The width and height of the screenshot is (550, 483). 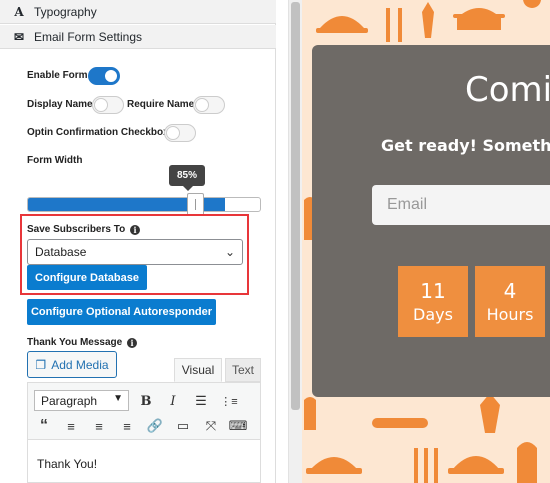 I want to click on section-email-form-settings-label: Email Form Settings, so click(x=88, y=36).